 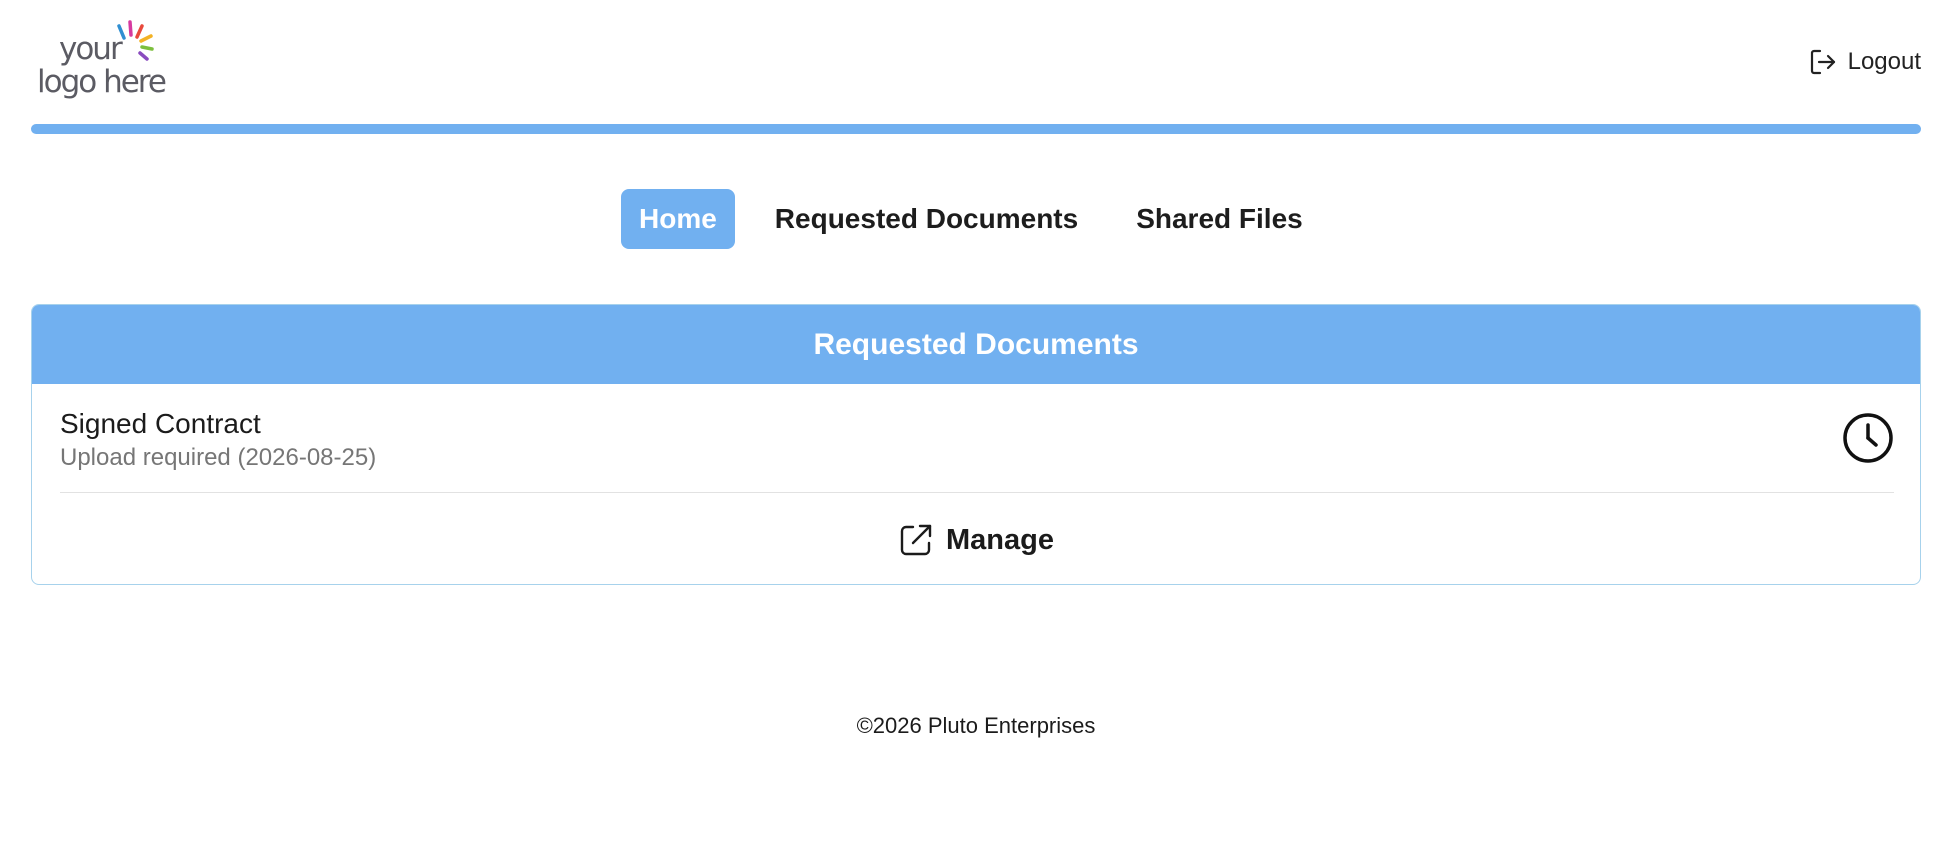 I want to click on main-nav: Home Requested Documents Shared Files, so click(x=982, y=219).